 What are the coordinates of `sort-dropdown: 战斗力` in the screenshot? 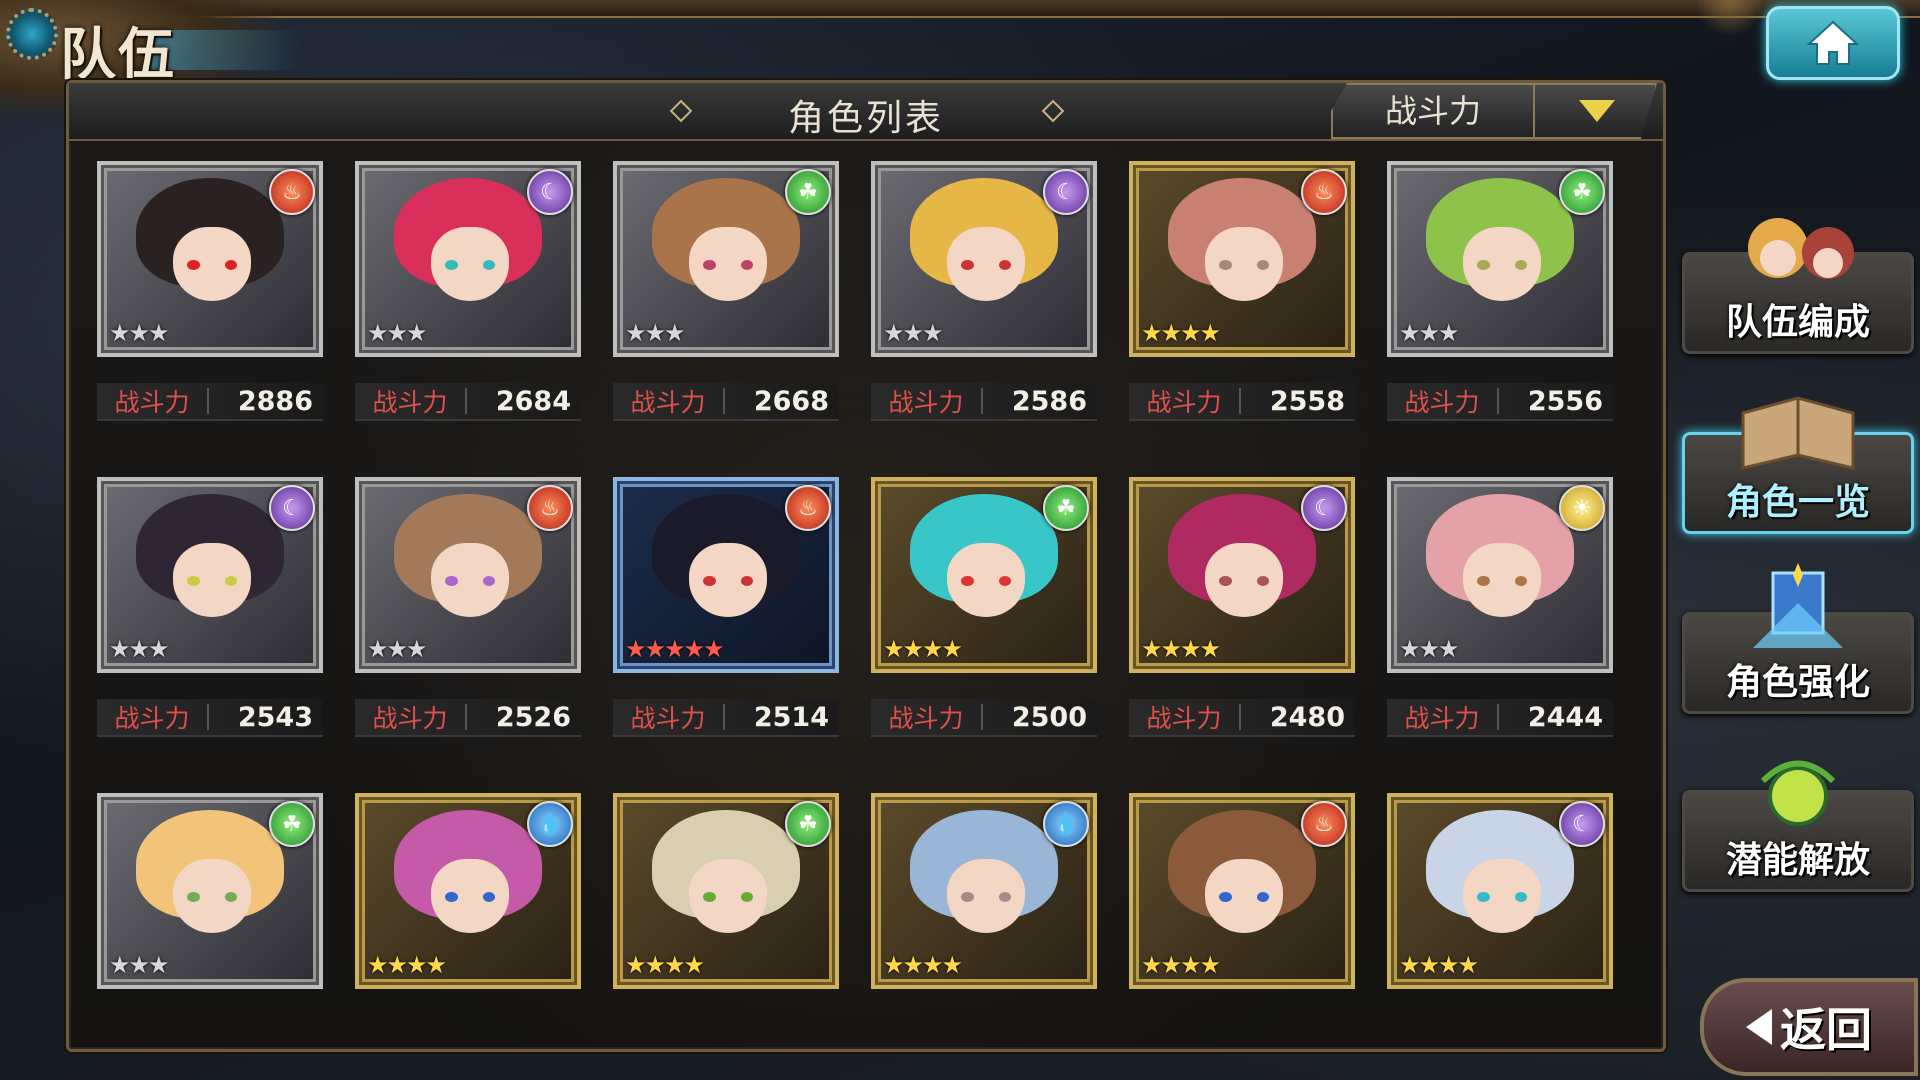 It's located at (1494, 111).